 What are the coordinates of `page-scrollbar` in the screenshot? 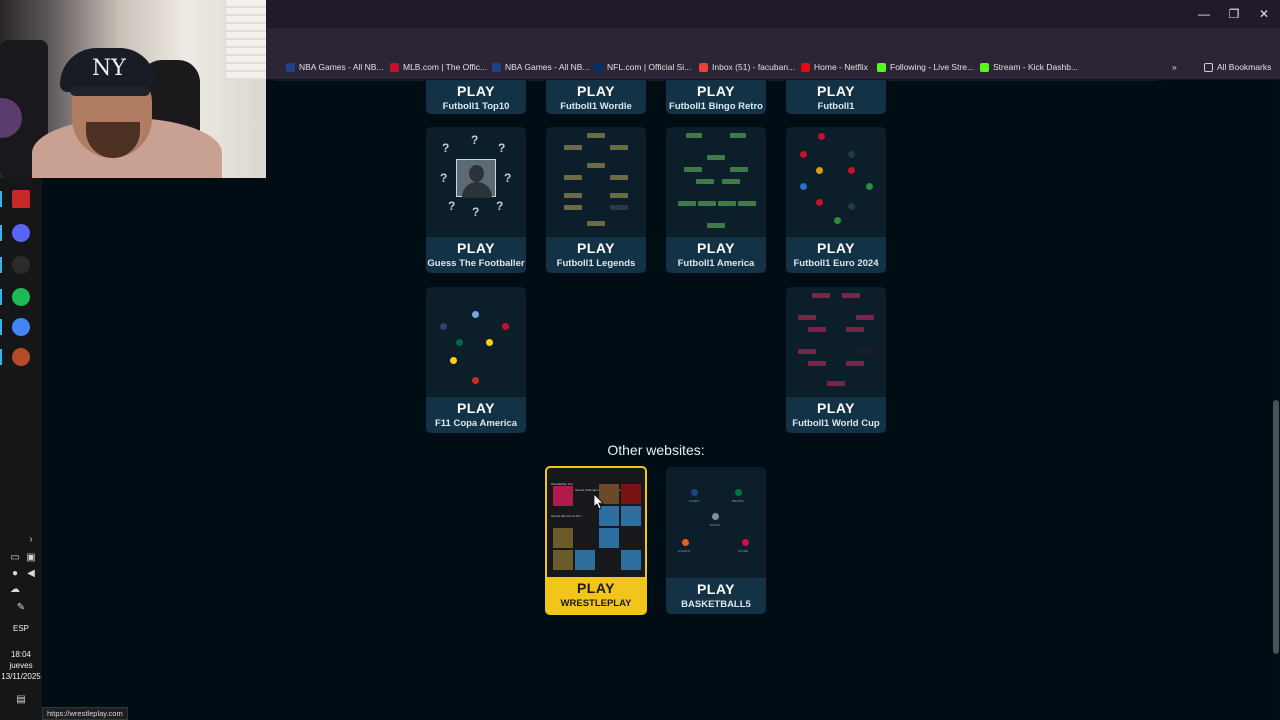 It's located at (1276, 400).